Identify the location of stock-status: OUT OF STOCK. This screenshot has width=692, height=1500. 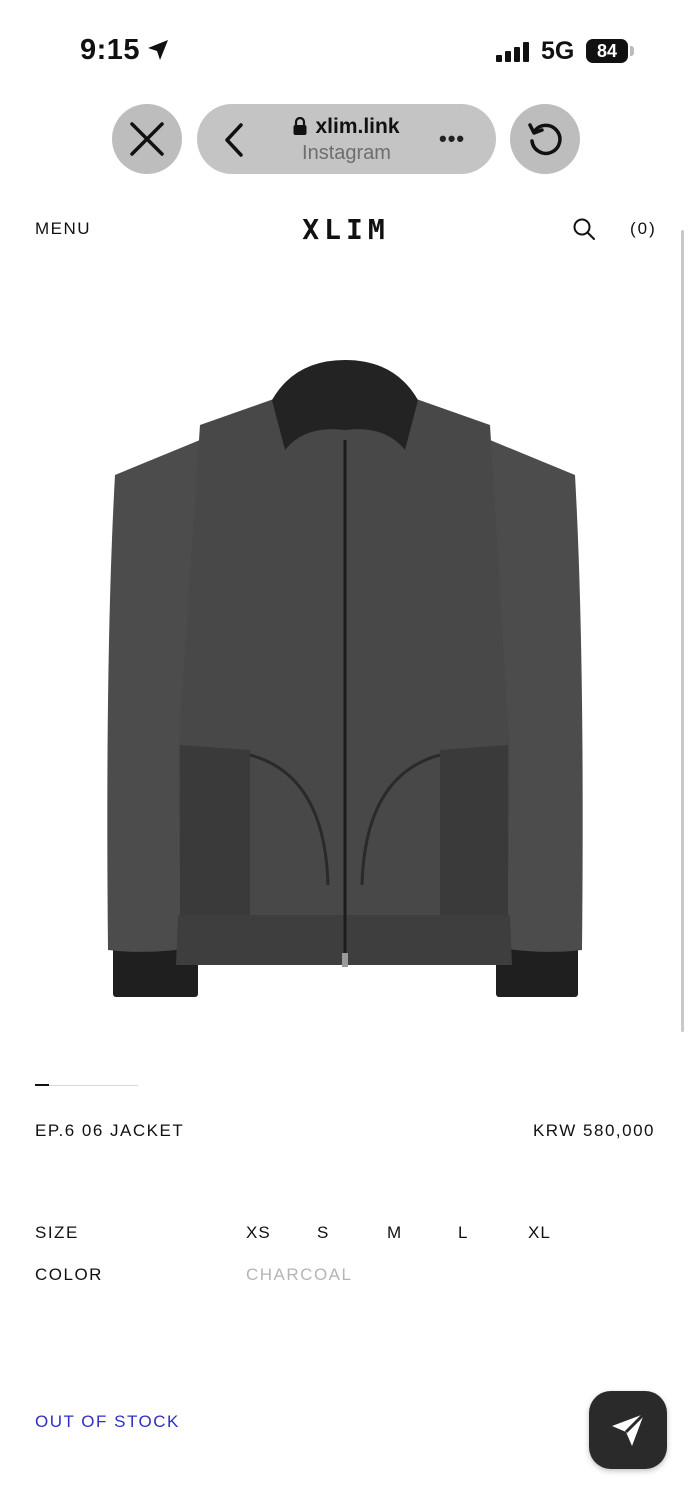
(107, 1421).